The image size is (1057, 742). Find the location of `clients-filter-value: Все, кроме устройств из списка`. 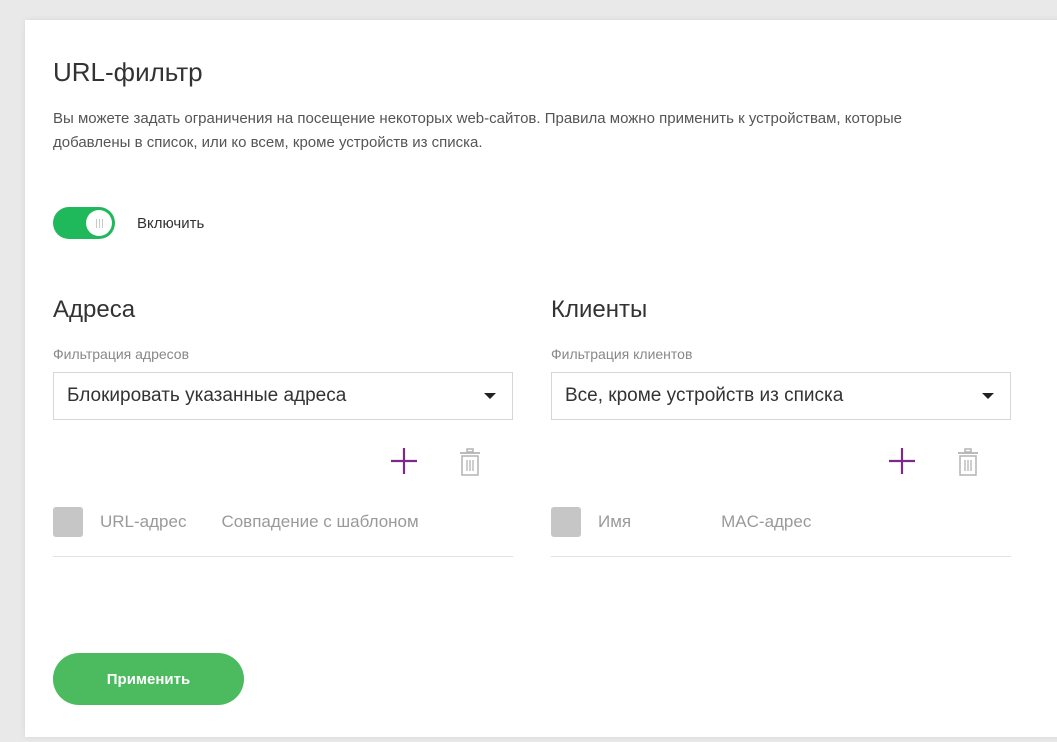

clients-filter-value: Все, кроме устройств из списка is located at coordinates (704, 395).